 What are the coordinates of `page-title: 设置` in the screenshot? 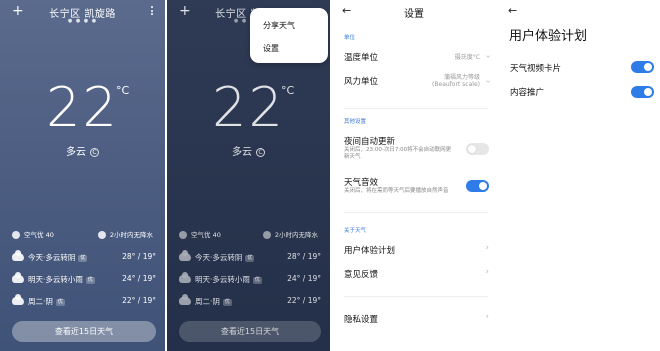 It's located at (414, 14).